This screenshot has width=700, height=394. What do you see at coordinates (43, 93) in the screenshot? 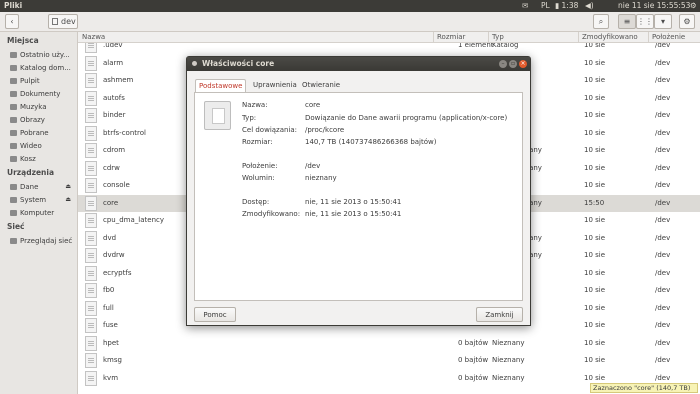
I see `sidebar-item-documents: Dokumenty` at bounding box center [43, 93].